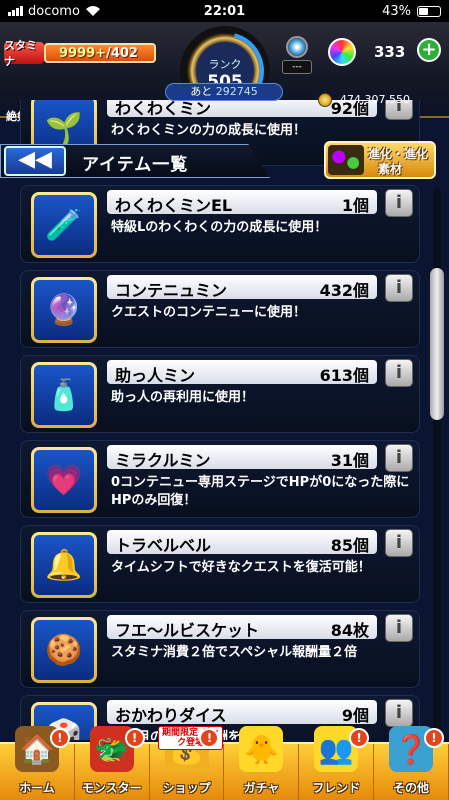 This screenshot has width=449, height=800. Describe the element at coordinates (375, 99) in the screenshot. I see `gold-count: 474,307,550` at that location.